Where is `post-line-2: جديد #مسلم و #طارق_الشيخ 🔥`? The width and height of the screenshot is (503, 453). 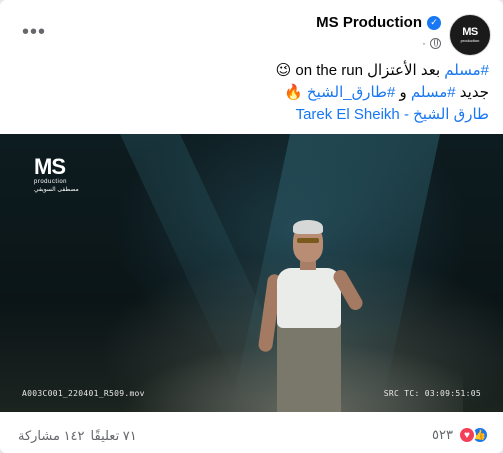
post-line-2: جديد #مسلم و #طارق_الشيخ 🔥 is located at coordinates (251, 93).